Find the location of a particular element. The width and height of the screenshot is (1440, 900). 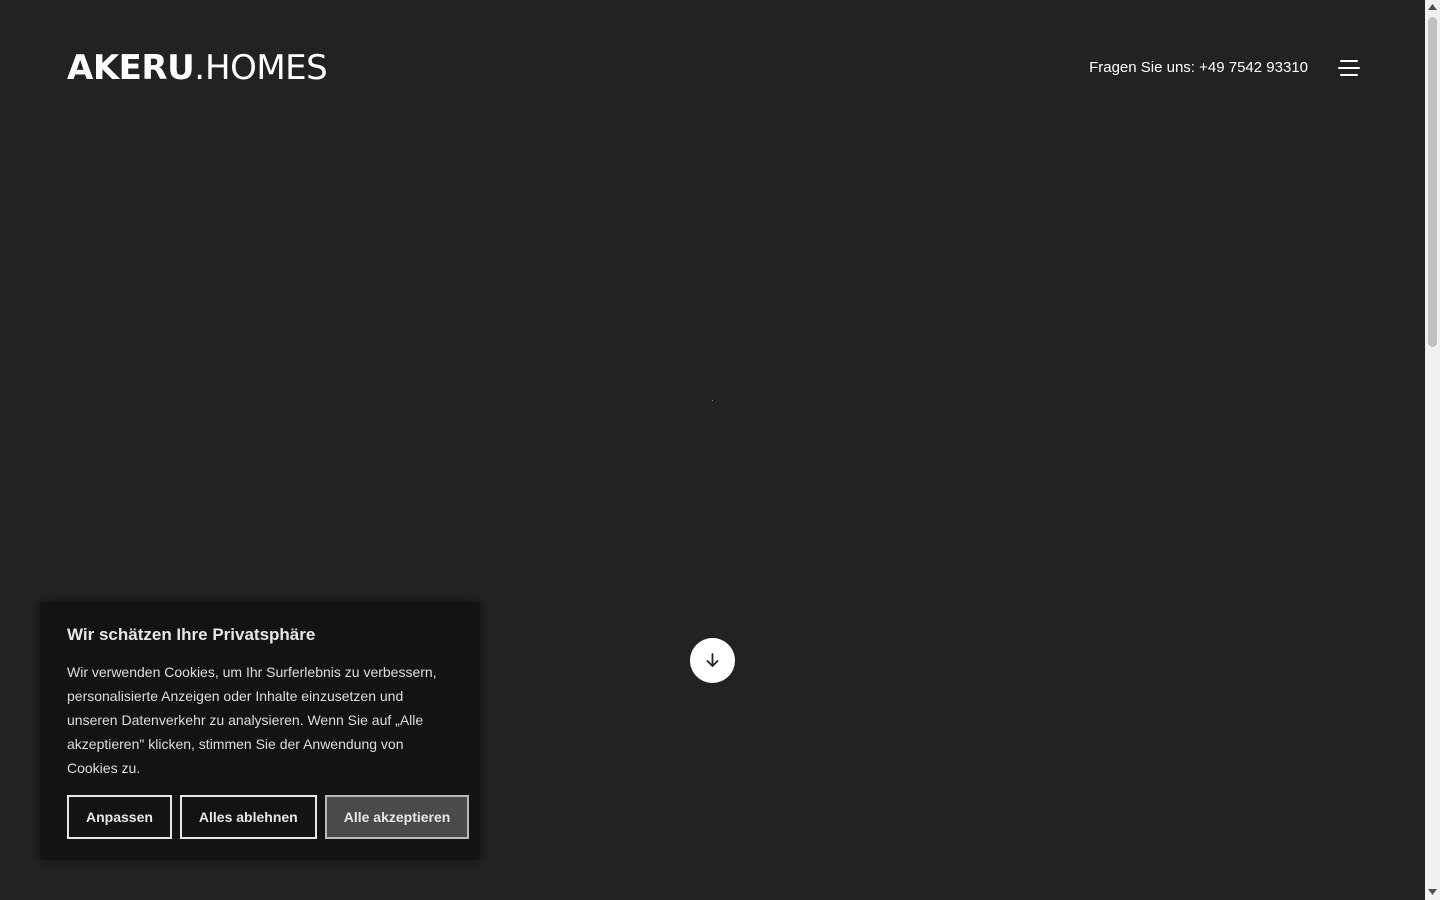

cookie-banner-title: Wir schätzen Ihre Privatsphäre is located at coordinates (191, 634).